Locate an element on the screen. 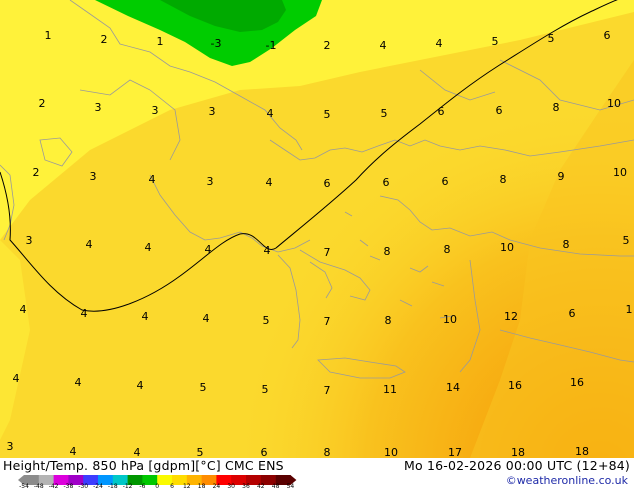  colorbar-tick-label: -48 is located at coordinates (38, 486).